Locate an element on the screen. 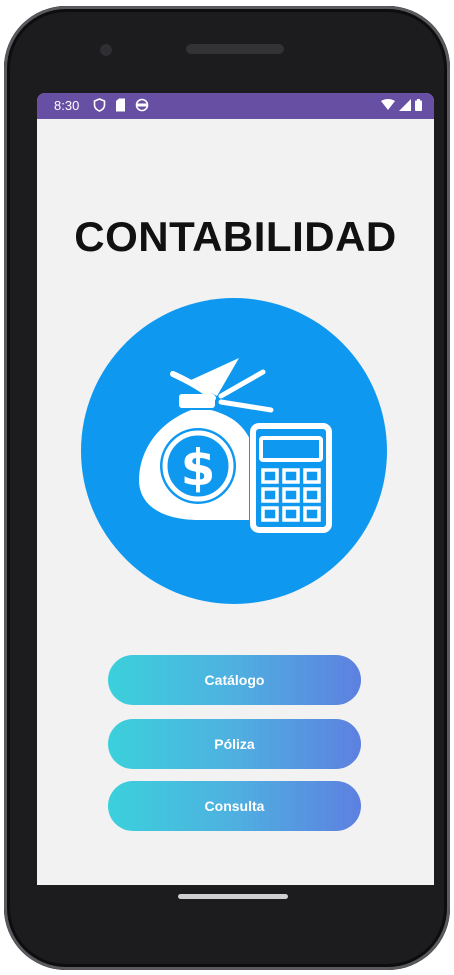 The height and width of the screenshot is (975, 454). sim-card-icon is located at coordinates (120, 105).